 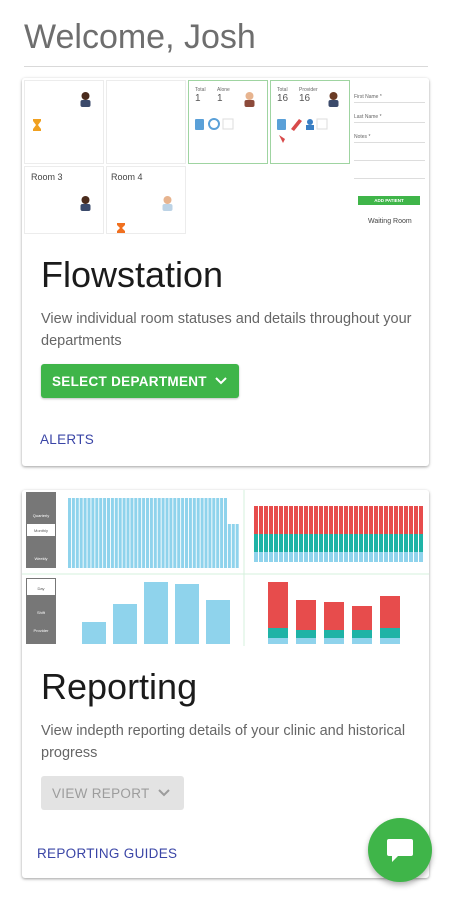 I want to click on svg-text: Day, so click(x=40, y=588).